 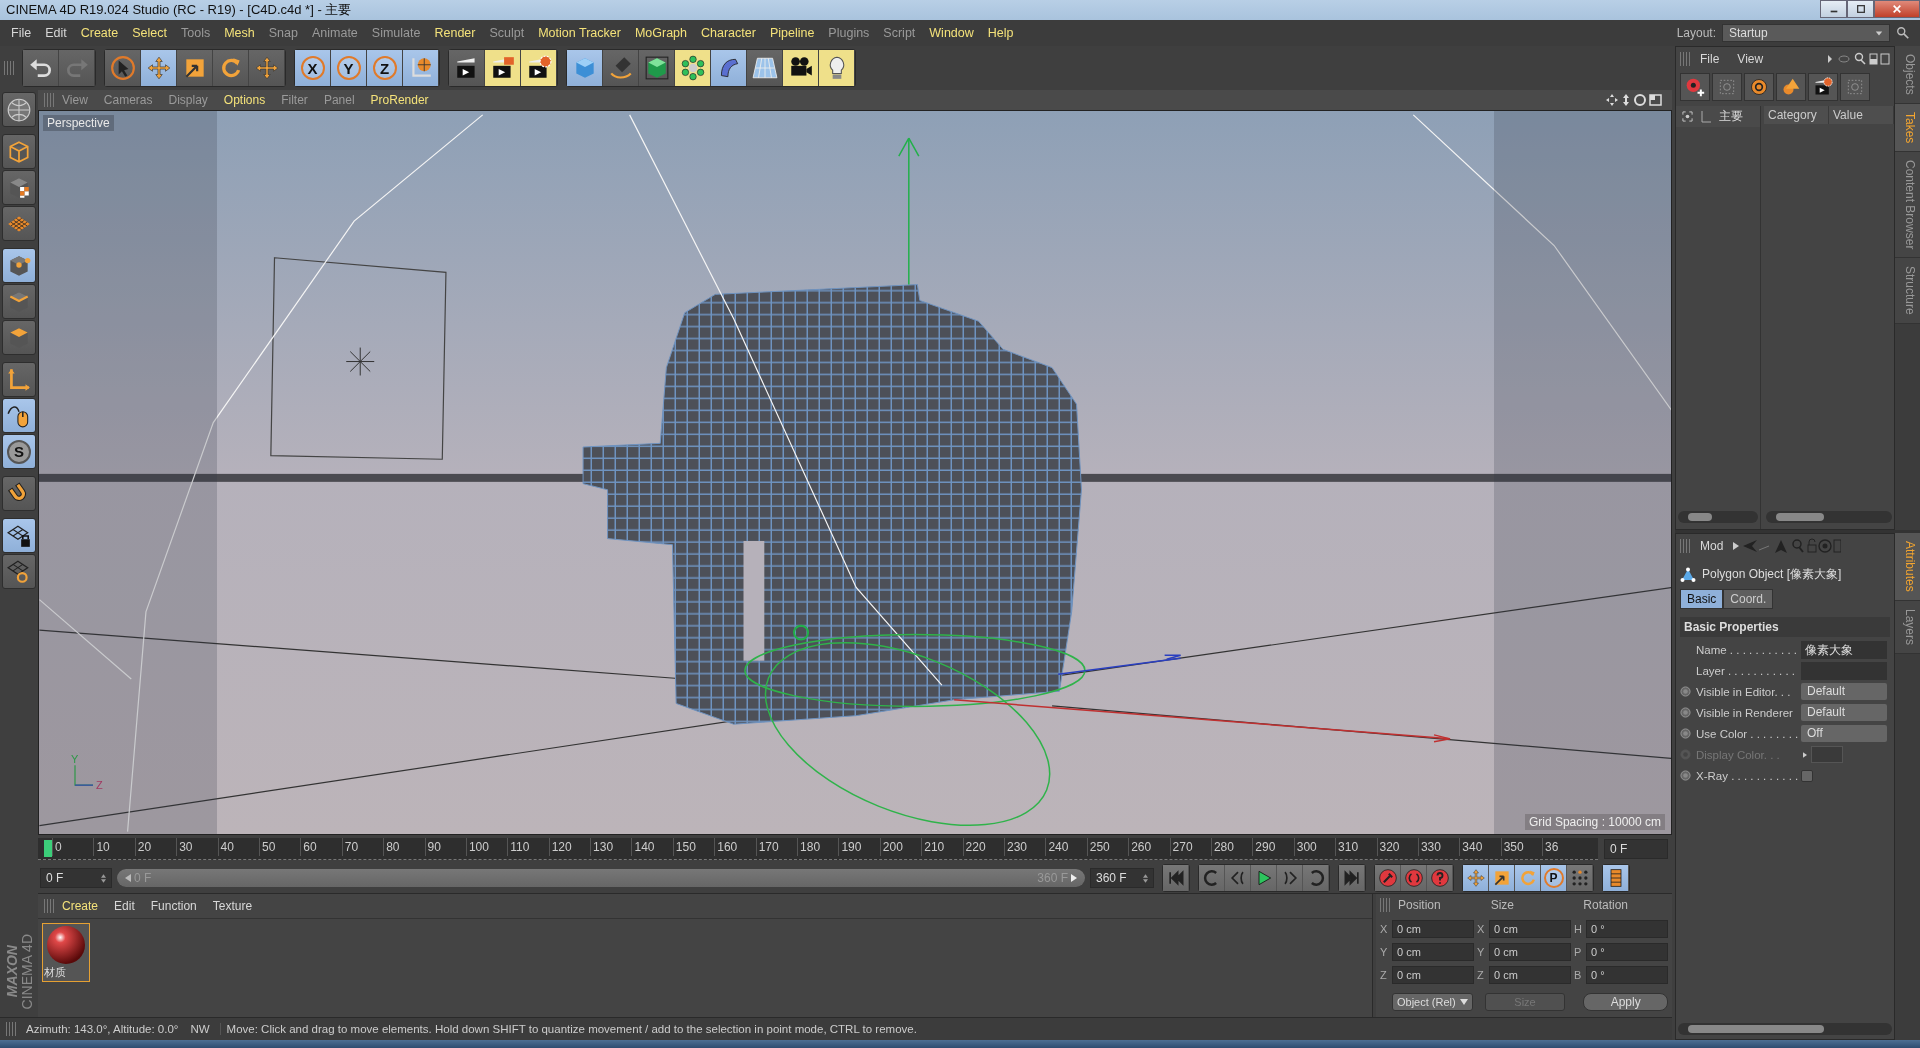 I want to click on menu-item: Sculpt, so click(x=507, y=33).